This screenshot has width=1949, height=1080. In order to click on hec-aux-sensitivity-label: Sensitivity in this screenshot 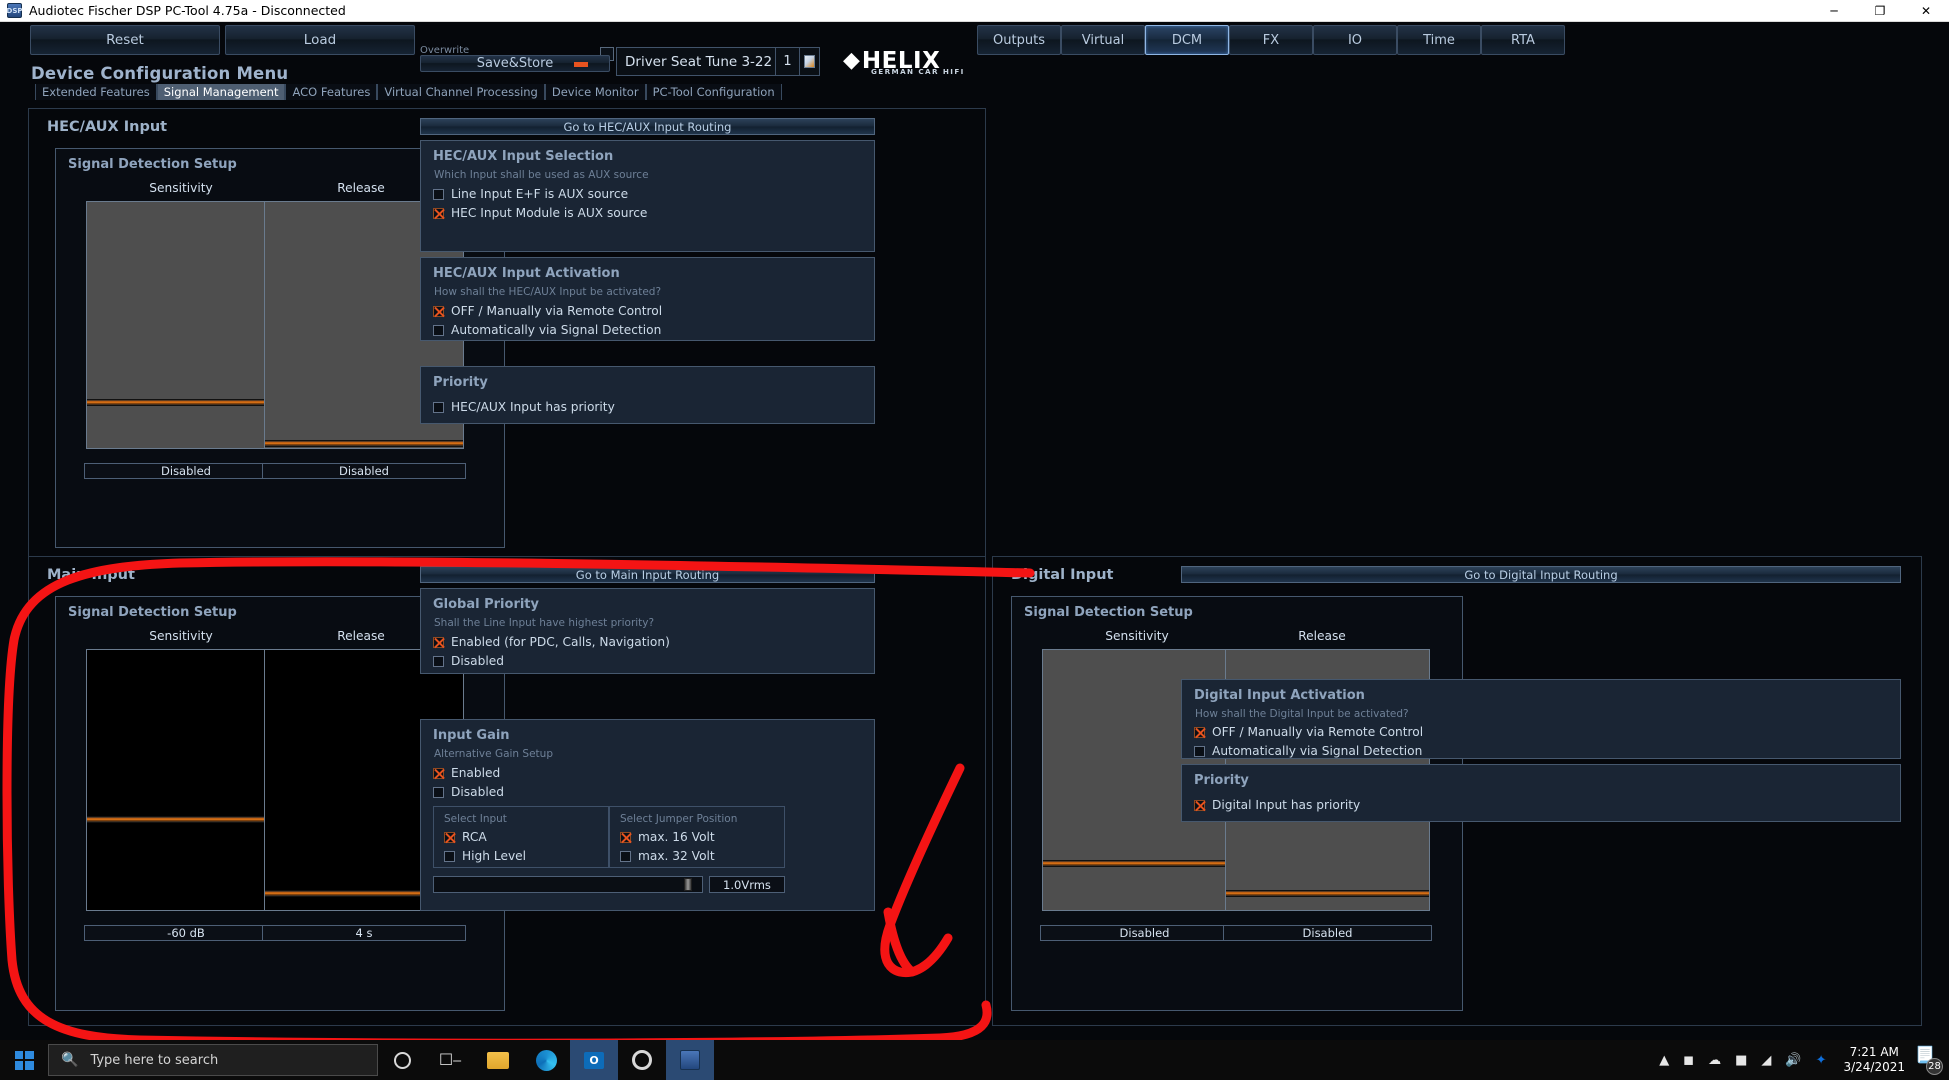, I will do `click(181, 188)`.